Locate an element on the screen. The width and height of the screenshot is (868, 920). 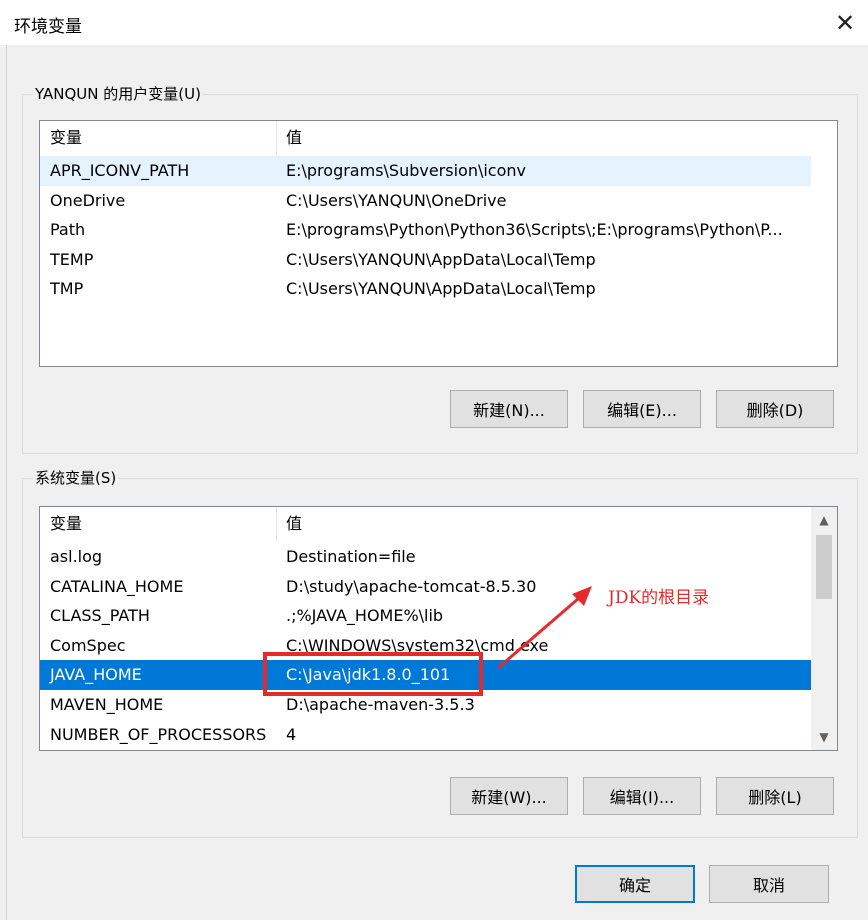
annotation-highlight-box is located at coordinates (373, 674).